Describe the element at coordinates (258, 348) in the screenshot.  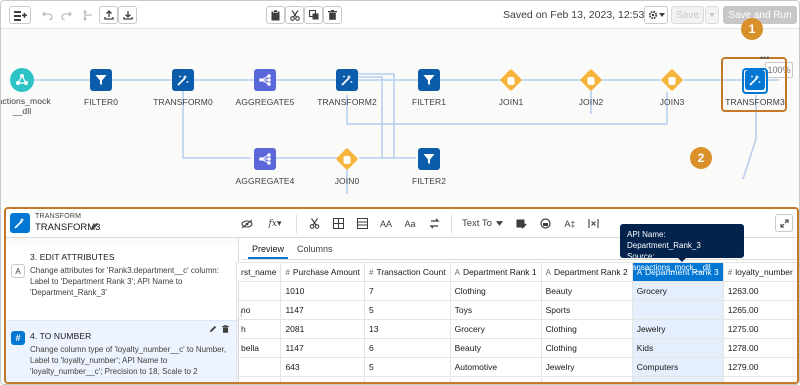
I see `table-cell: bella` at that location.